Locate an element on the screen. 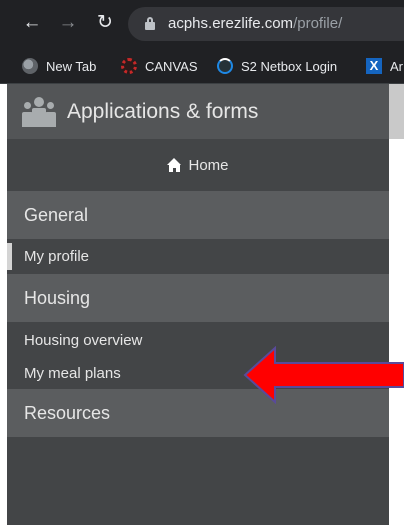 Image resolution: width=404 pixels, height=525 pixels. home-link: Home is located at coordinates (198, 165).